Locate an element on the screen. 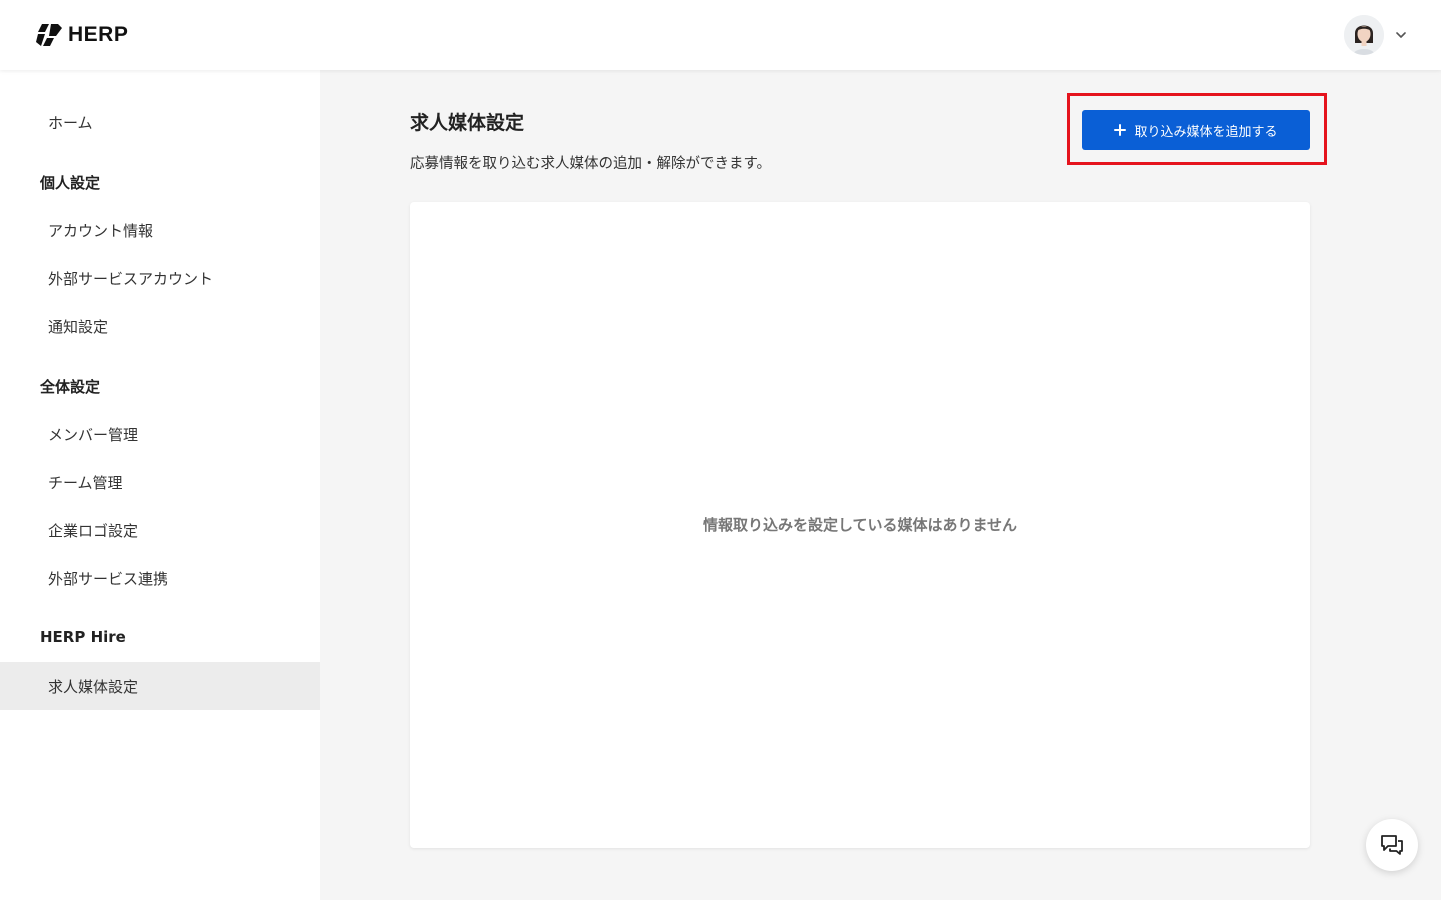  add-media-button: 取り込み媒体を追加する is located at coordinates (1196, 130).